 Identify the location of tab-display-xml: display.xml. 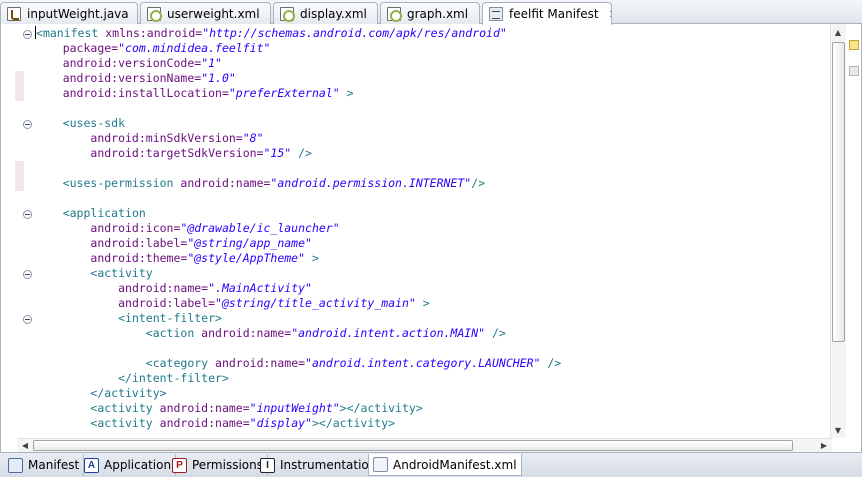
(325, 13).